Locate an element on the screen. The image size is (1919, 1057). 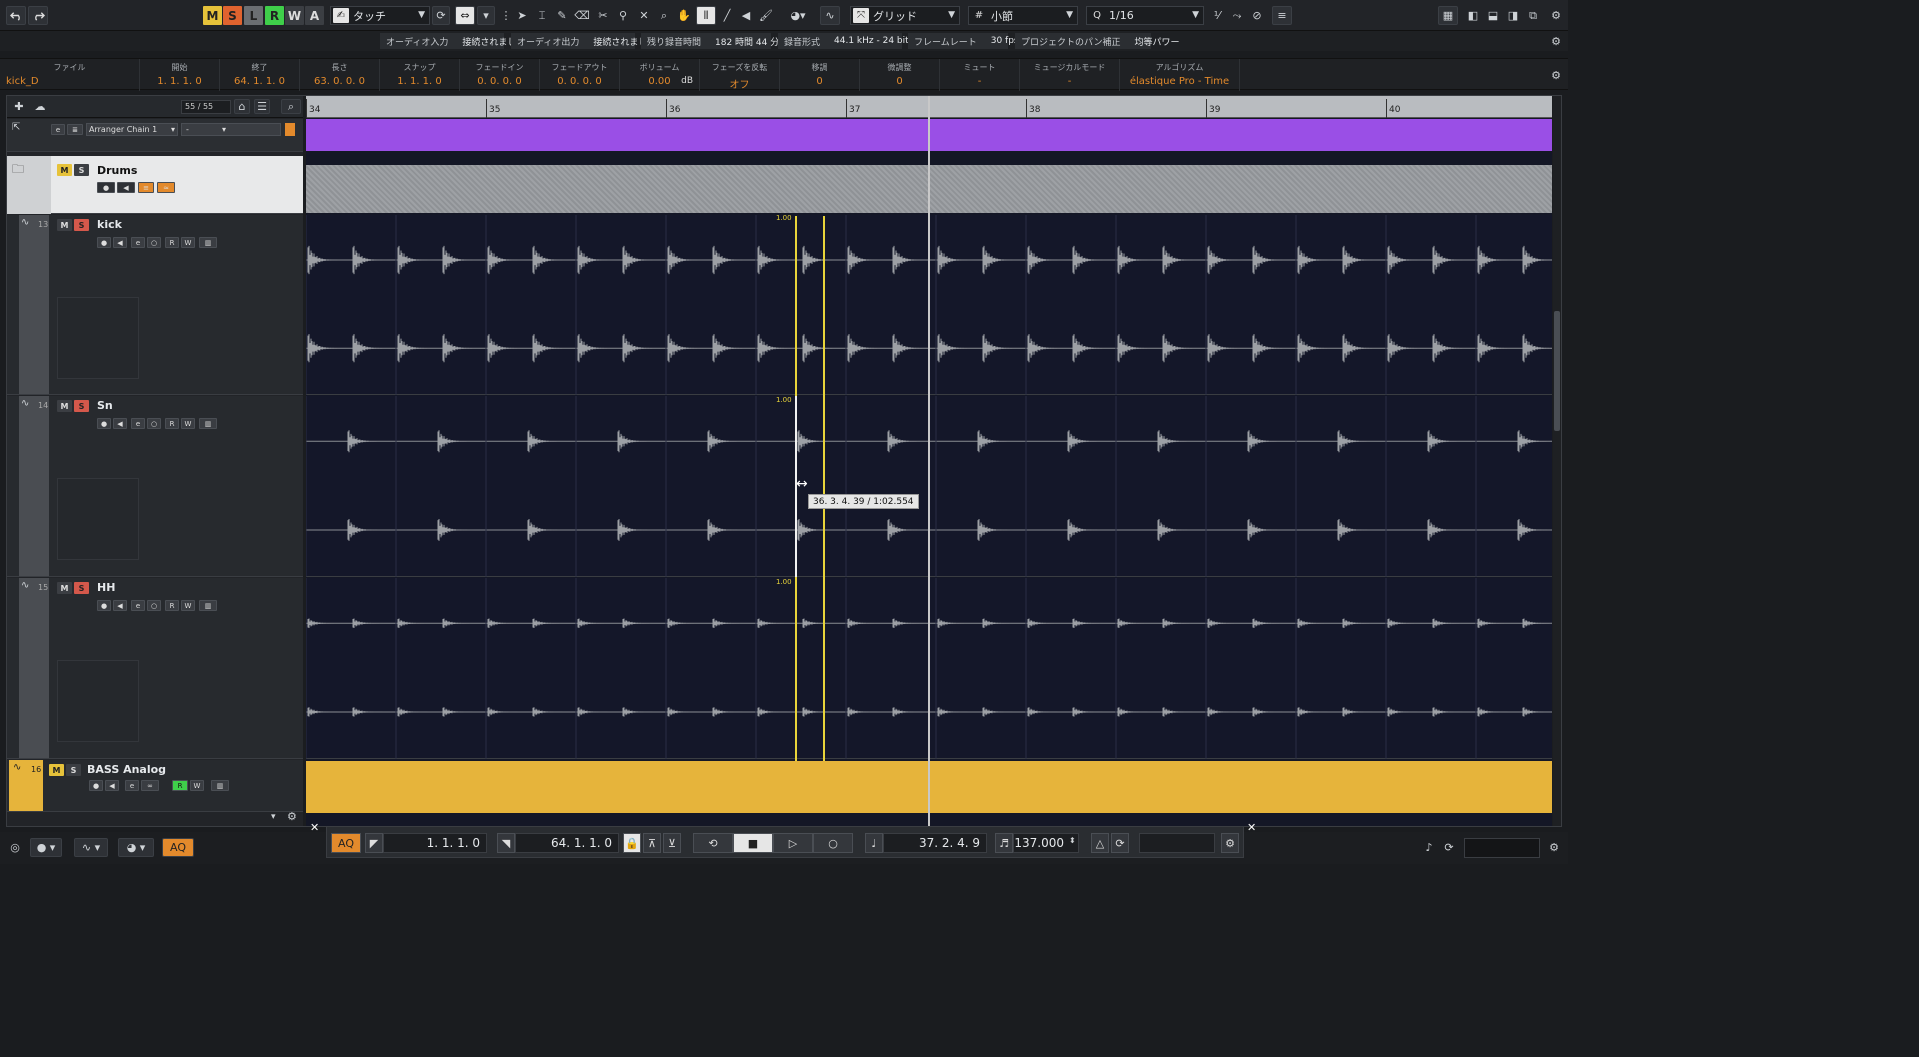
folder-monitor-button: ◀ is located at coordinates (126, 187).